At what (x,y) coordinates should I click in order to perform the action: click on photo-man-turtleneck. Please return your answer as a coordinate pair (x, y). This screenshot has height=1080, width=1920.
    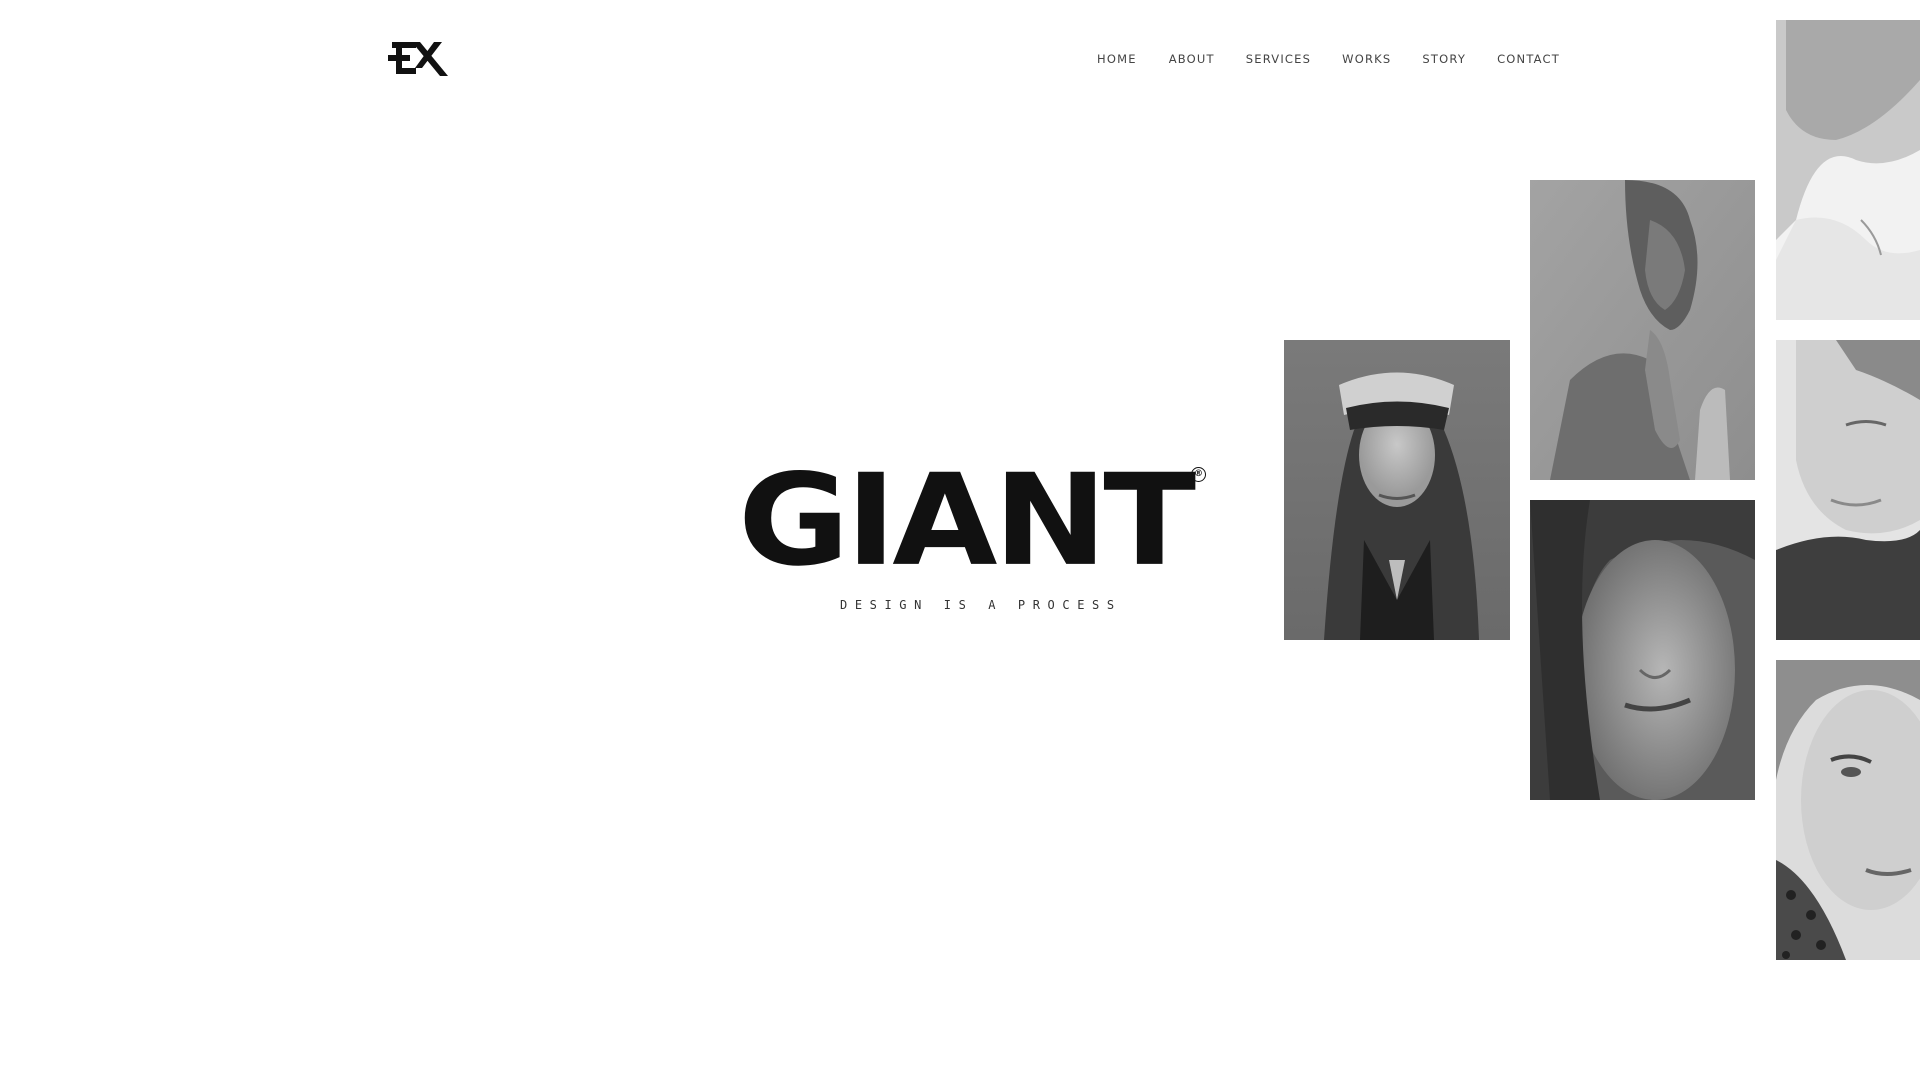
    Looking at the image, I should click on (1848, 490).